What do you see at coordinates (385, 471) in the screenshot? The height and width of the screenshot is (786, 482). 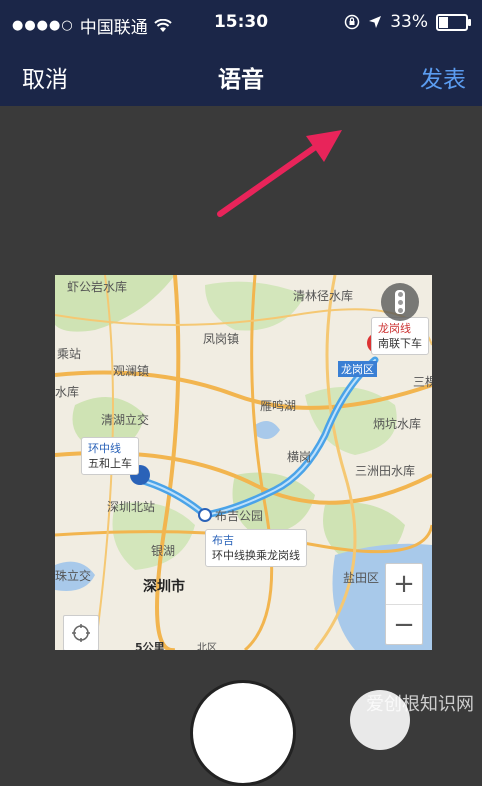 I see `map-label: 三洲田水库` at bounding box center [385, 471].